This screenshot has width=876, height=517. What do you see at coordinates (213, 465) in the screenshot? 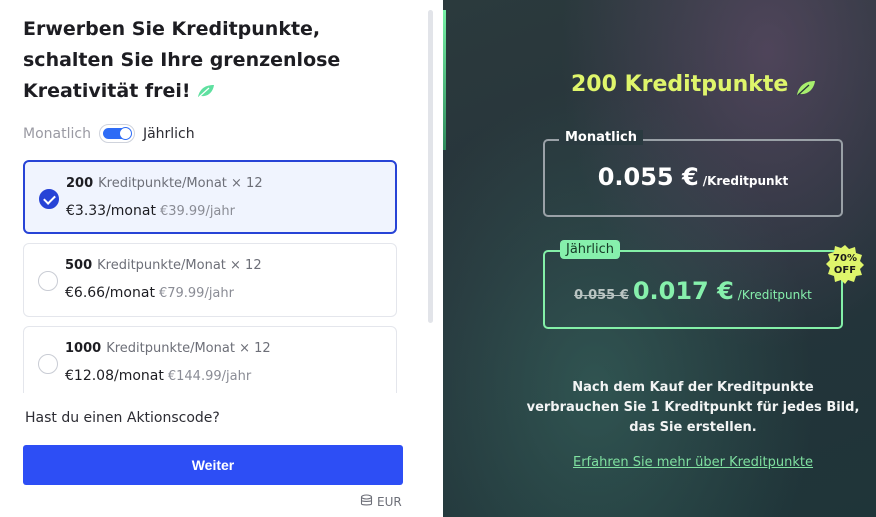
I see `continue-button: Weiter` at bounding box center [213, 465].